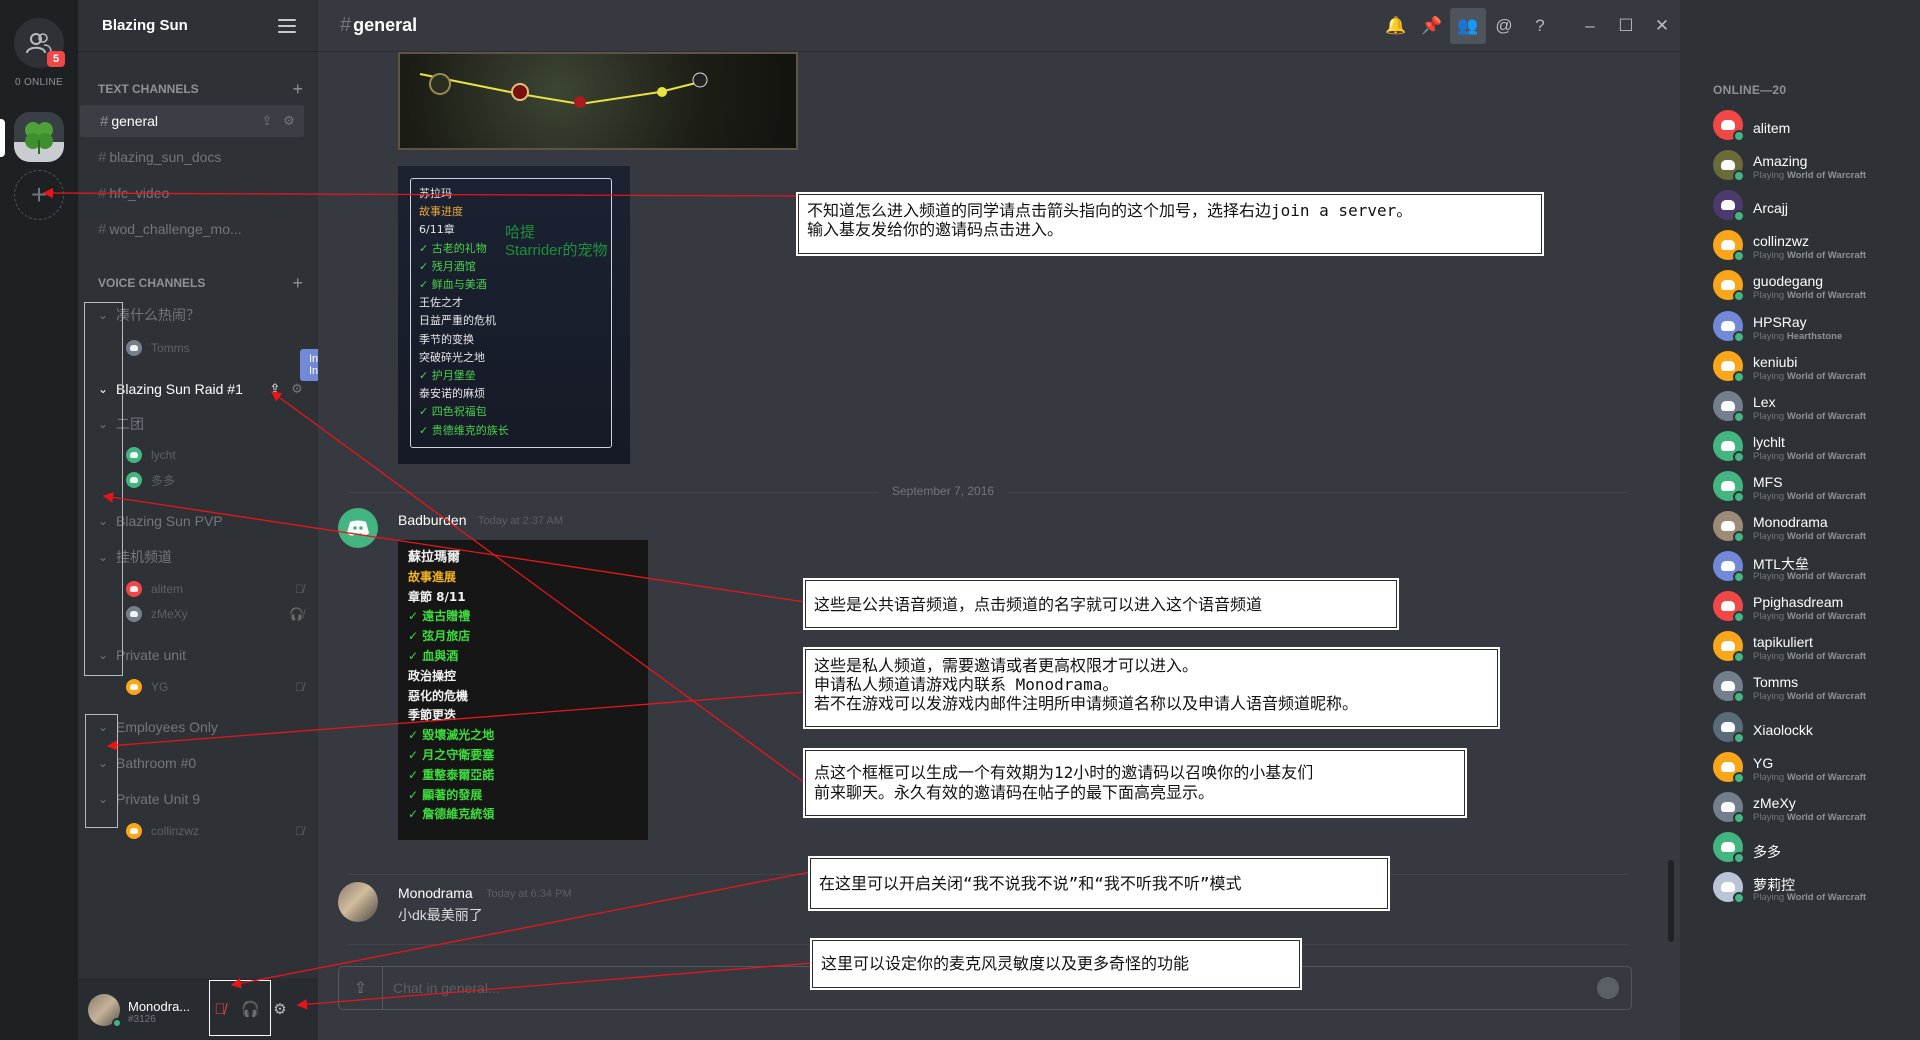 This screenshot has height=1040, width=1920. What do you see at coordinates (1662, 26) in the screenshot?
I see `close-icon: ✕` at bounding box center [1662, 26].